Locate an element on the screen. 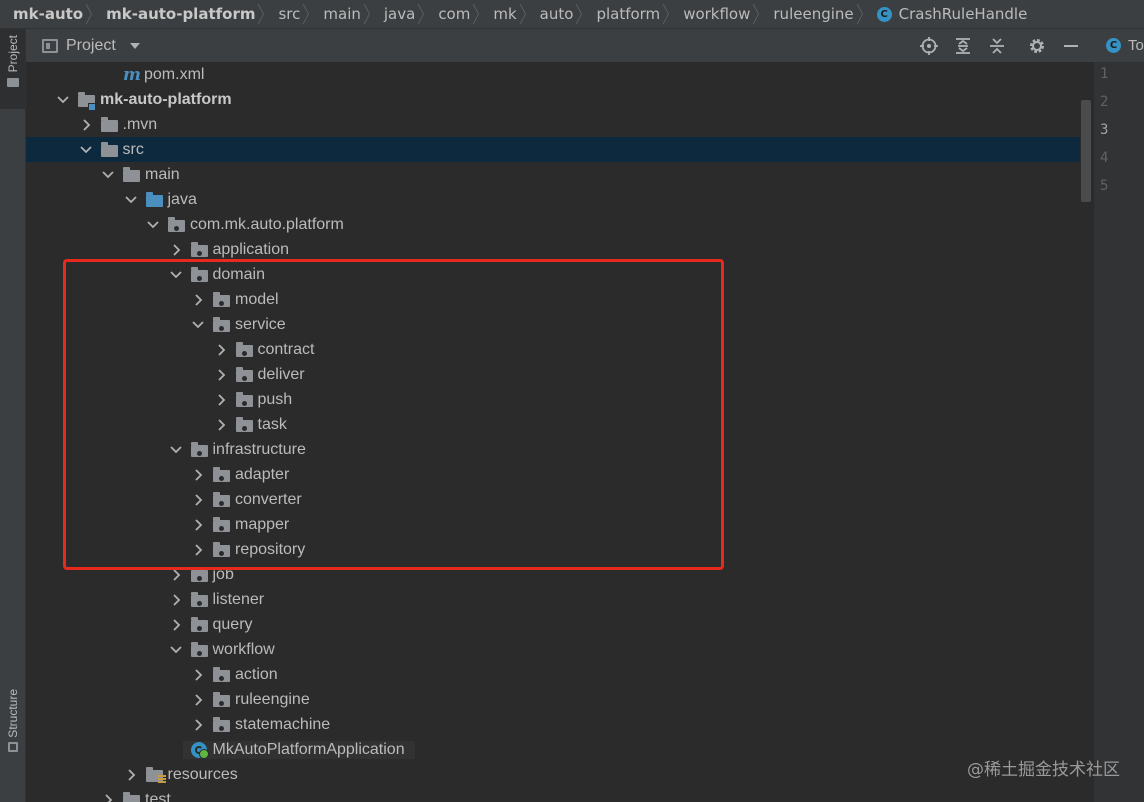  breadcrumb-item: ruleengine is located at coordinates (824, 14).